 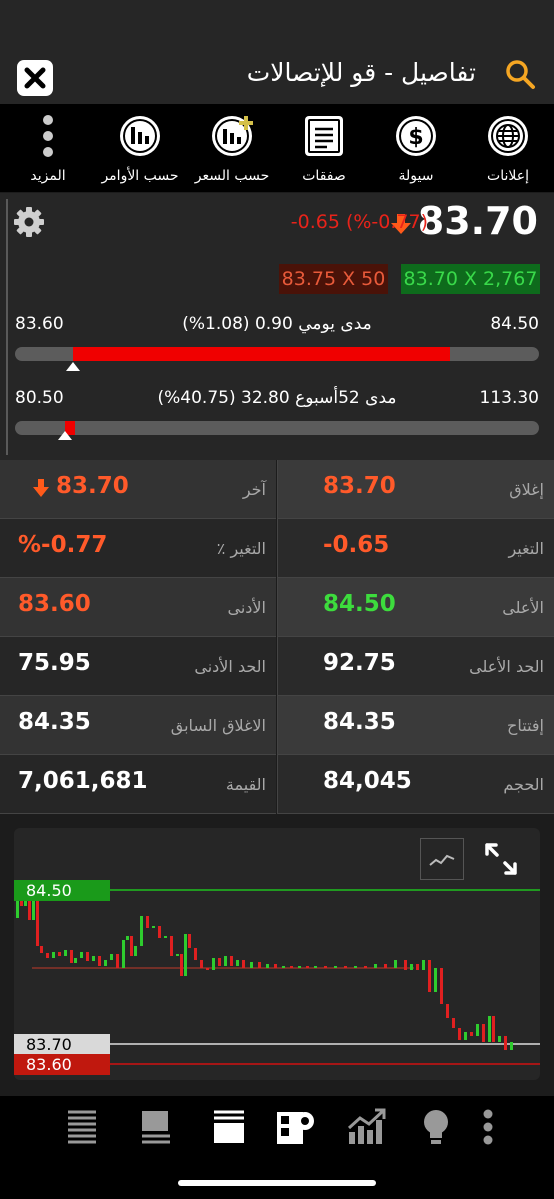 What do you see at coordinates (63, 545) in the screenshot?
I see `stat-value: %-0.77` at bounding box center [63, 545].